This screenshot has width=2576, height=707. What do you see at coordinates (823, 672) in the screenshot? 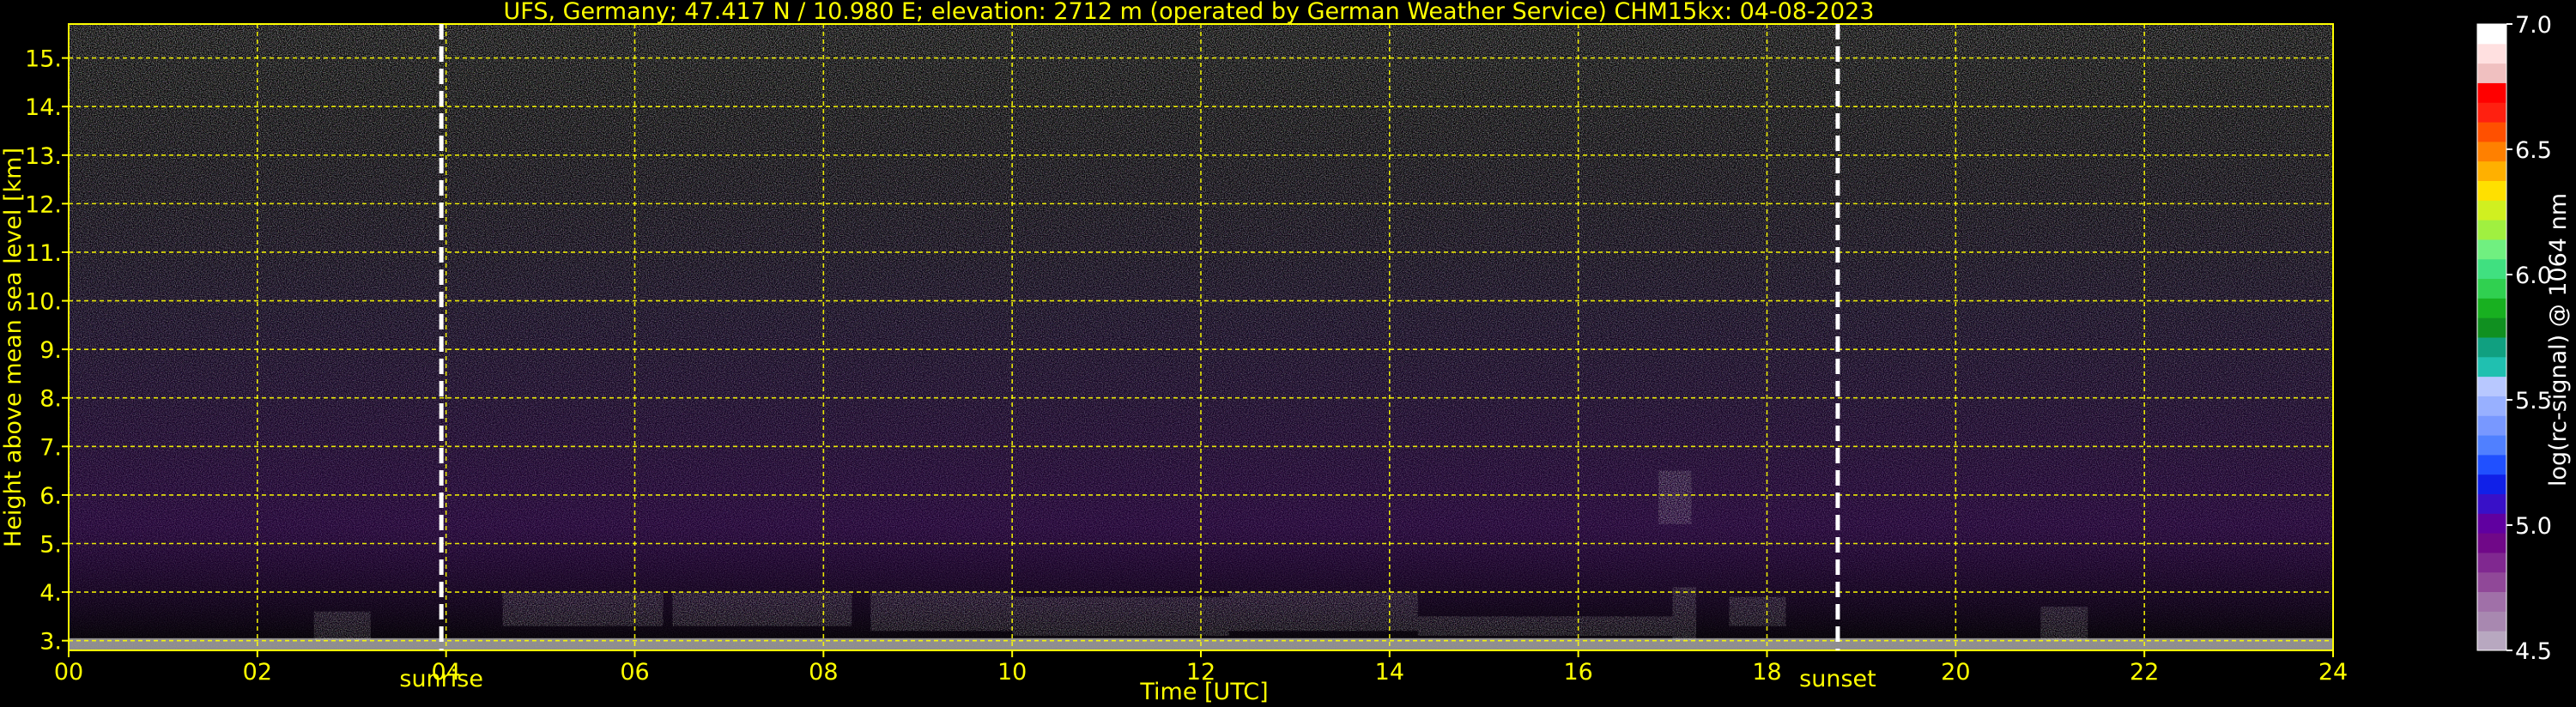
I see `x-tick-label: 08` at bounding box center [823, 672].